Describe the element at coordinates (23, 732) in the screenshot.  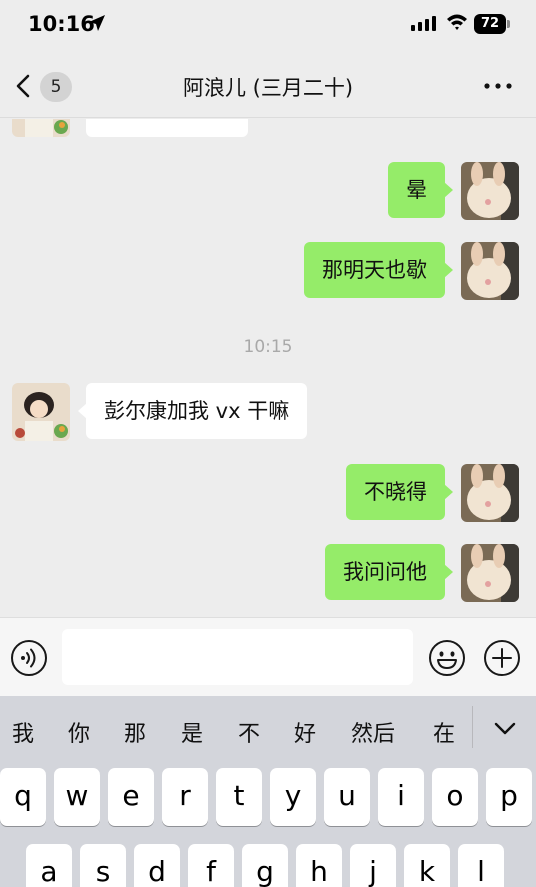
I see `candidate-word: 我` at that location.